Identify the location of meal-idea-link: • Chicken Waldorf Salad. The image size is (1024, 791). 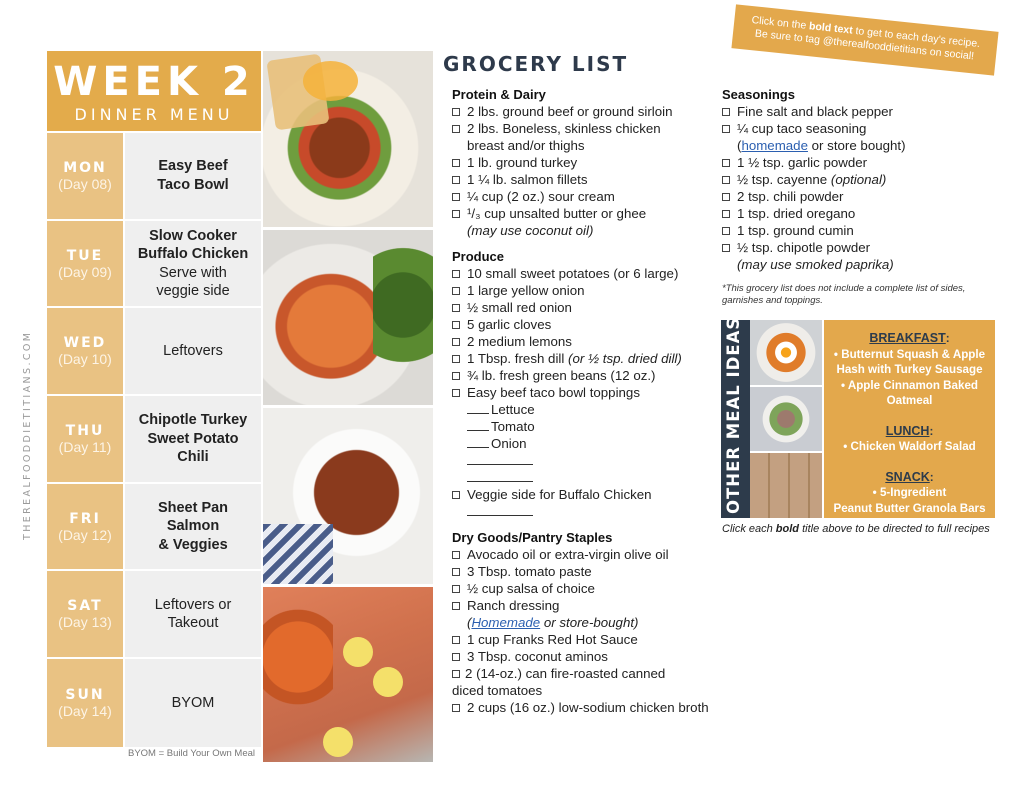
(909, 447).